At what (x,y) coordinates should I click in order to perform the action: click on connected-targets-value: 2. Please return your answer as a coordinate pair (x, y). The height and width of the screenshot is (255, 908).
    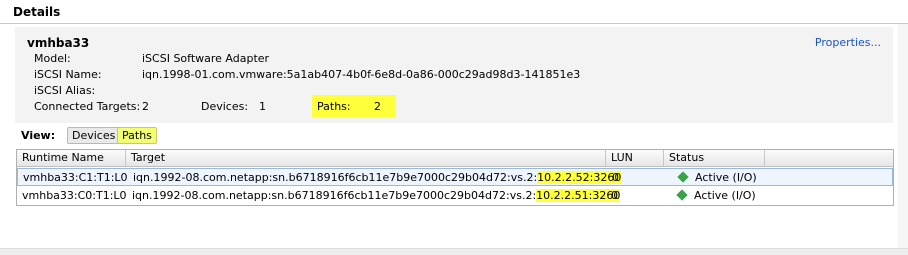
    Looking at the image, I should click on (145, 106).